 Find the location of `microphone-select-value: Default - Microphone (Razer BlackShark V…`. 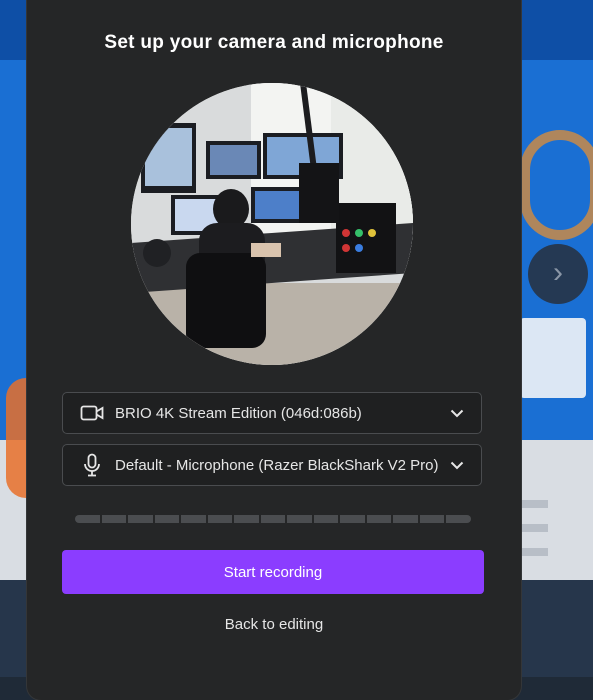

microphone-select-value: Default - Microphone (Razer BlackShark V… is located at coordinates (277, 465).